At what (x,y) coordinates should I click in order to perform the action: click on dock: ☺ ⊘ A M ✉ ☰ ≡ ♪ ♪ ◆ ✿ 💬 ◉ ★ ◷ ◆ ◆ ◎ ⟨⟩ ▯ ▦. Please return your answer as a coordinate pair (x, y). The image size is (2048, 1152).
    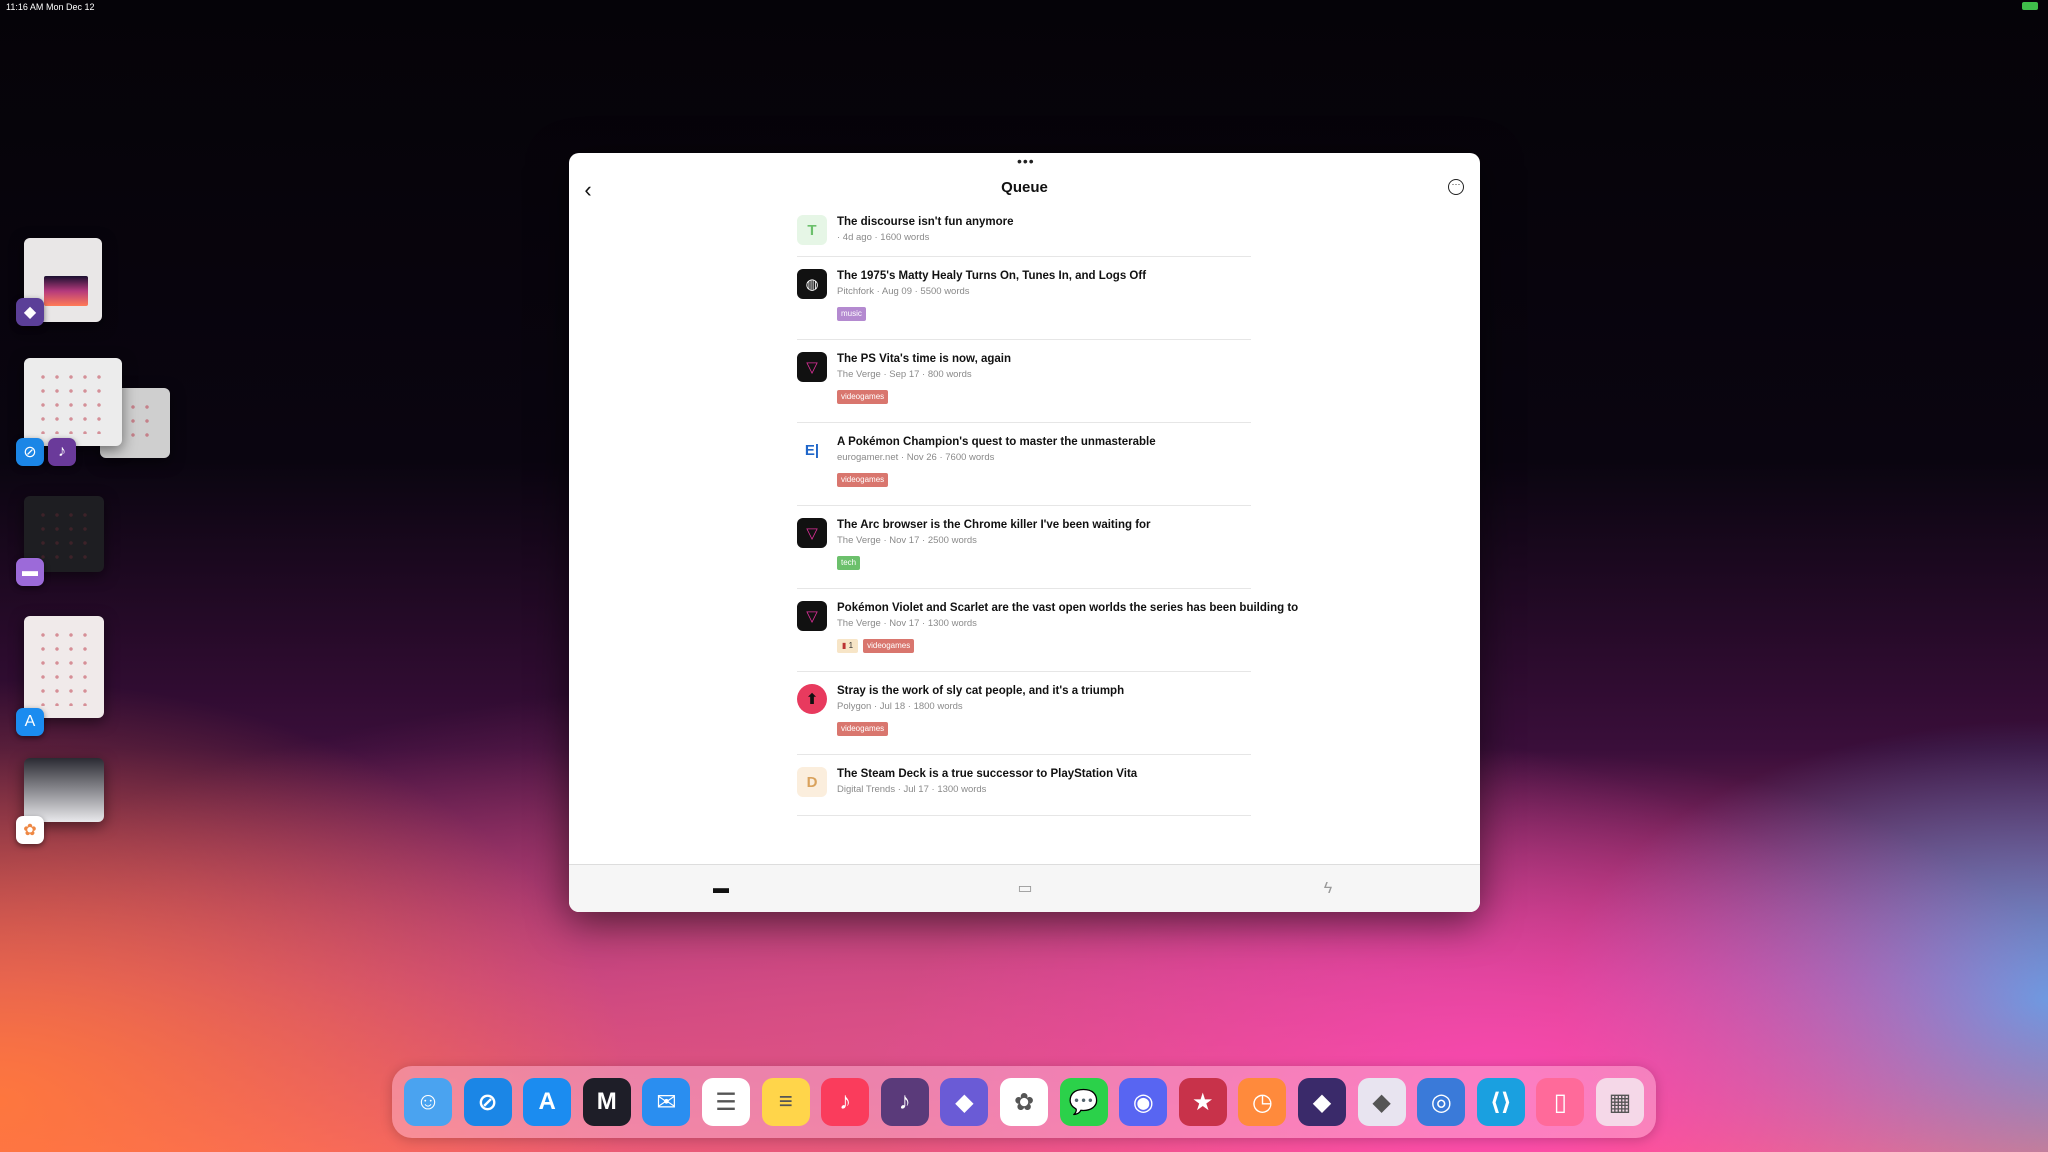
    Looking at the image, I should click on (1024, 1102).